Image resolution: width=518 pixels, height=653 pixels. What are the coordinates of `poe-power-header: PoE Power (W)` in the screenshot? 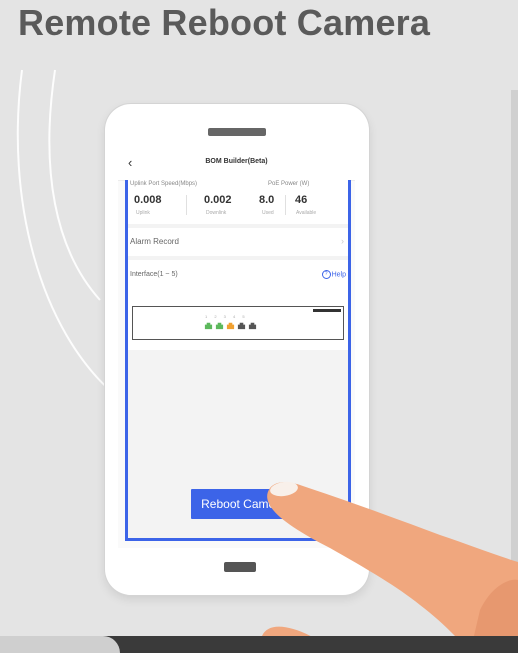 It's located at (289, 184).